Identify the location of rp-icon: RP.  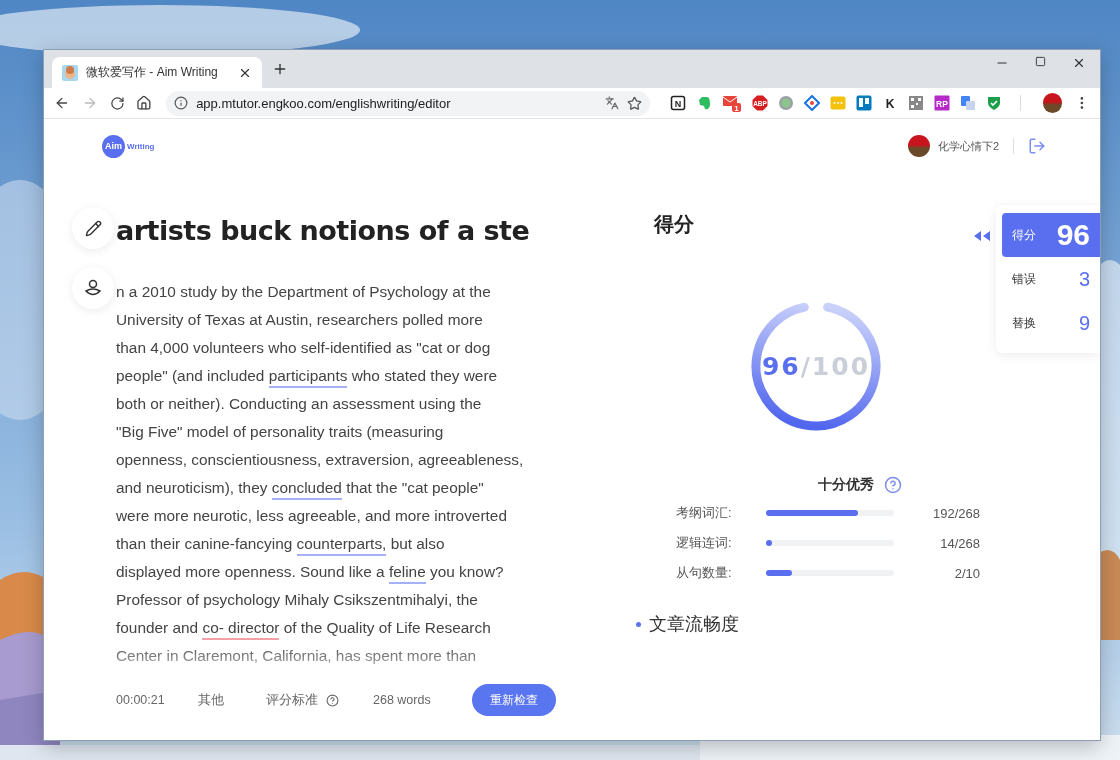
(941, 103).